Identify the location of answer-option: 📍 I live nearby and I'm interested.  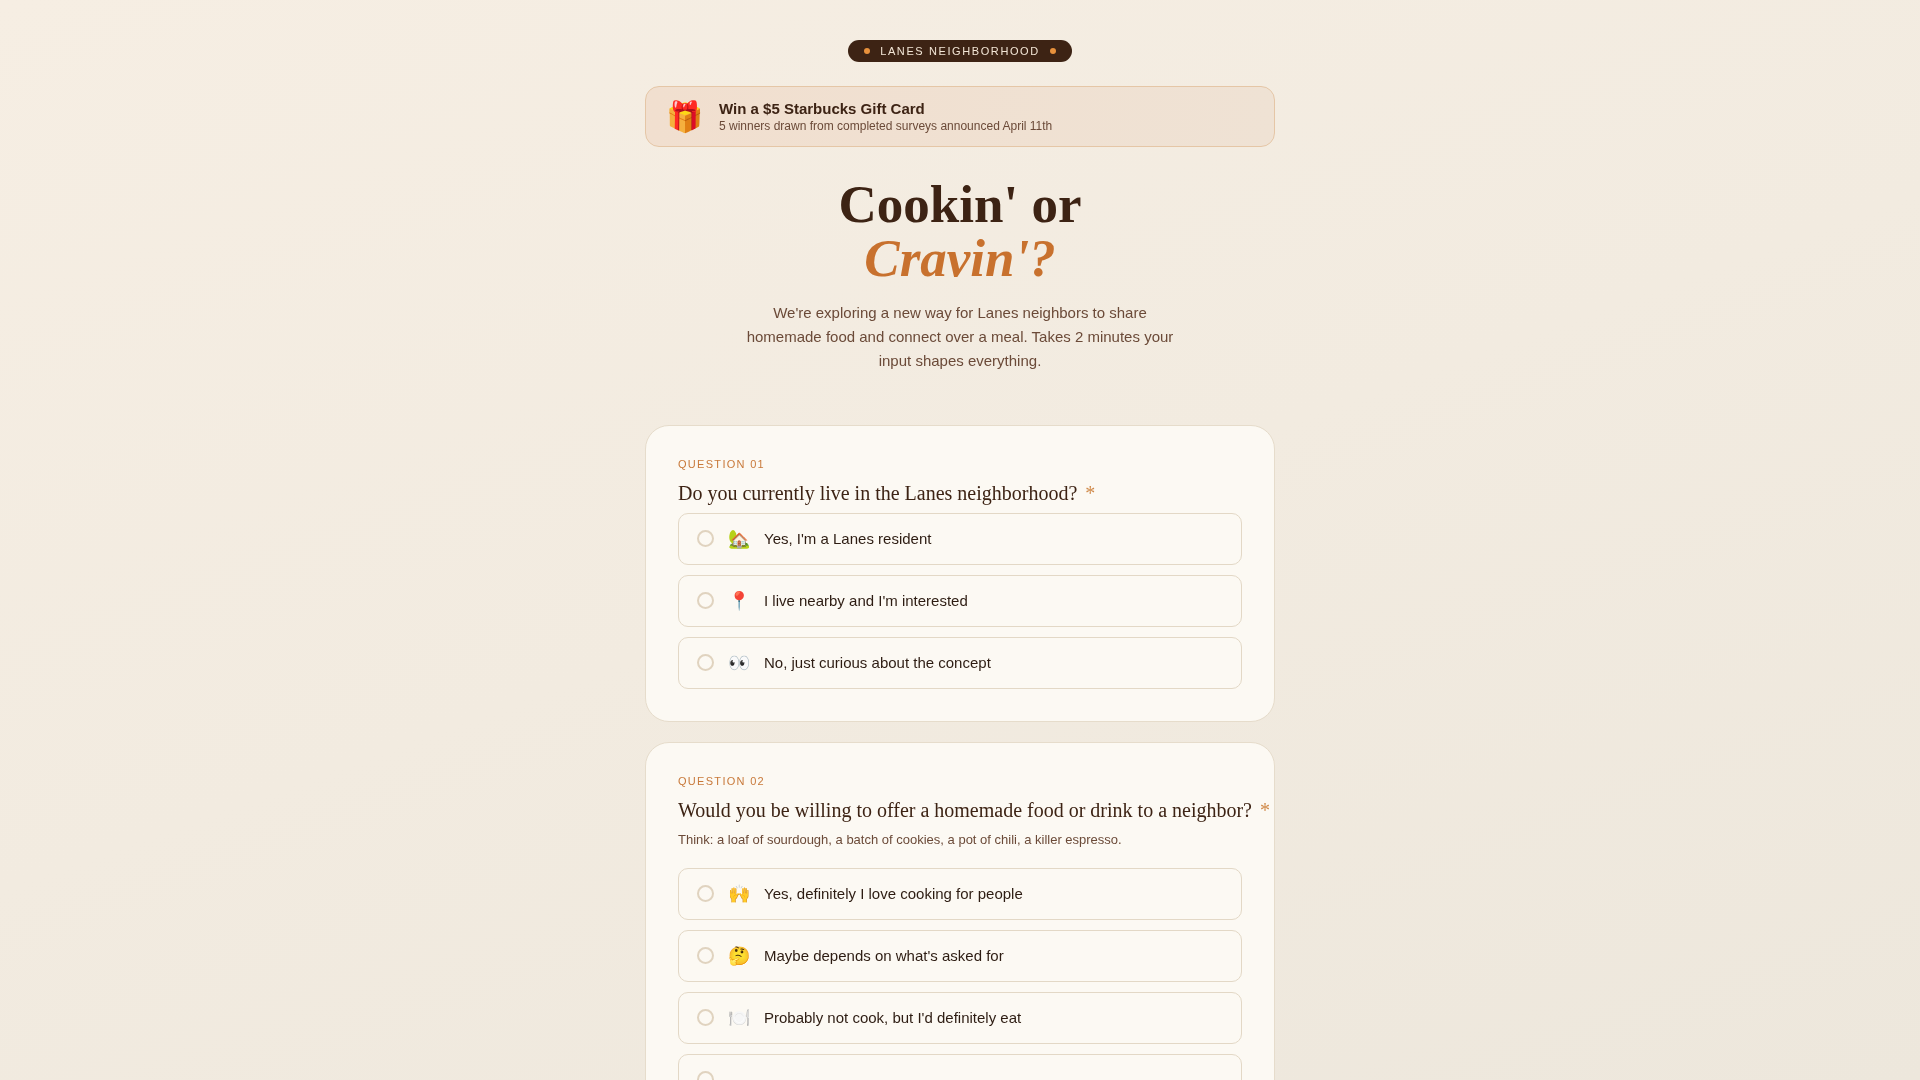
(960, 600).